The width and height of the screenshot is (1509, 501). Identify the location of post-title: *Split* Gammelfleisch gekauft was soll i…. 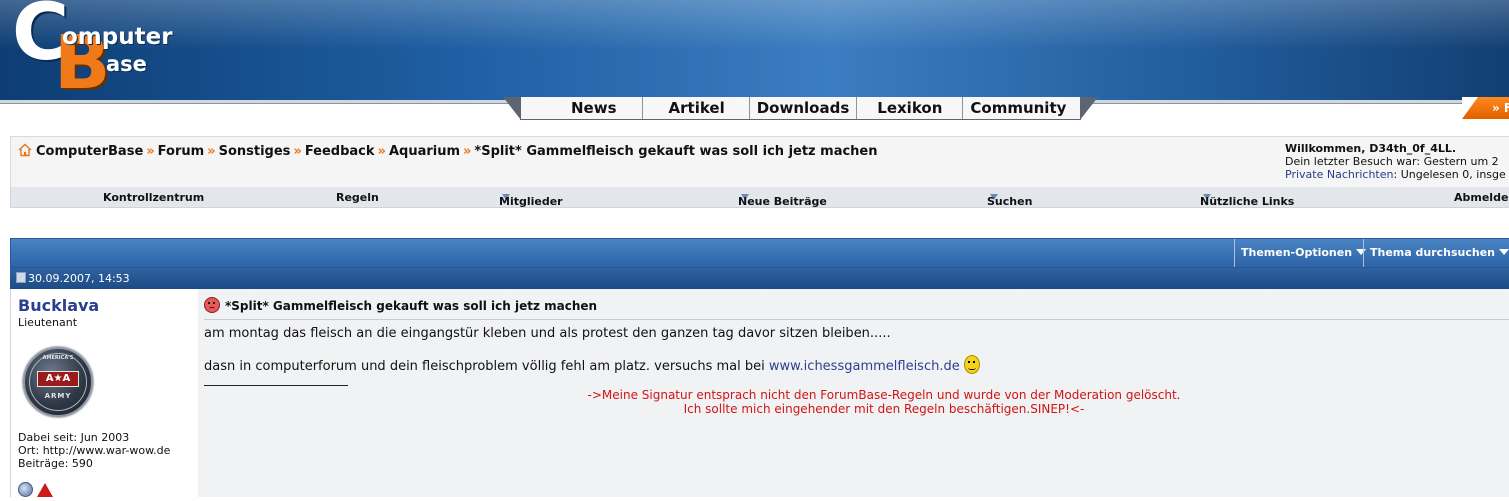
(400, 305).